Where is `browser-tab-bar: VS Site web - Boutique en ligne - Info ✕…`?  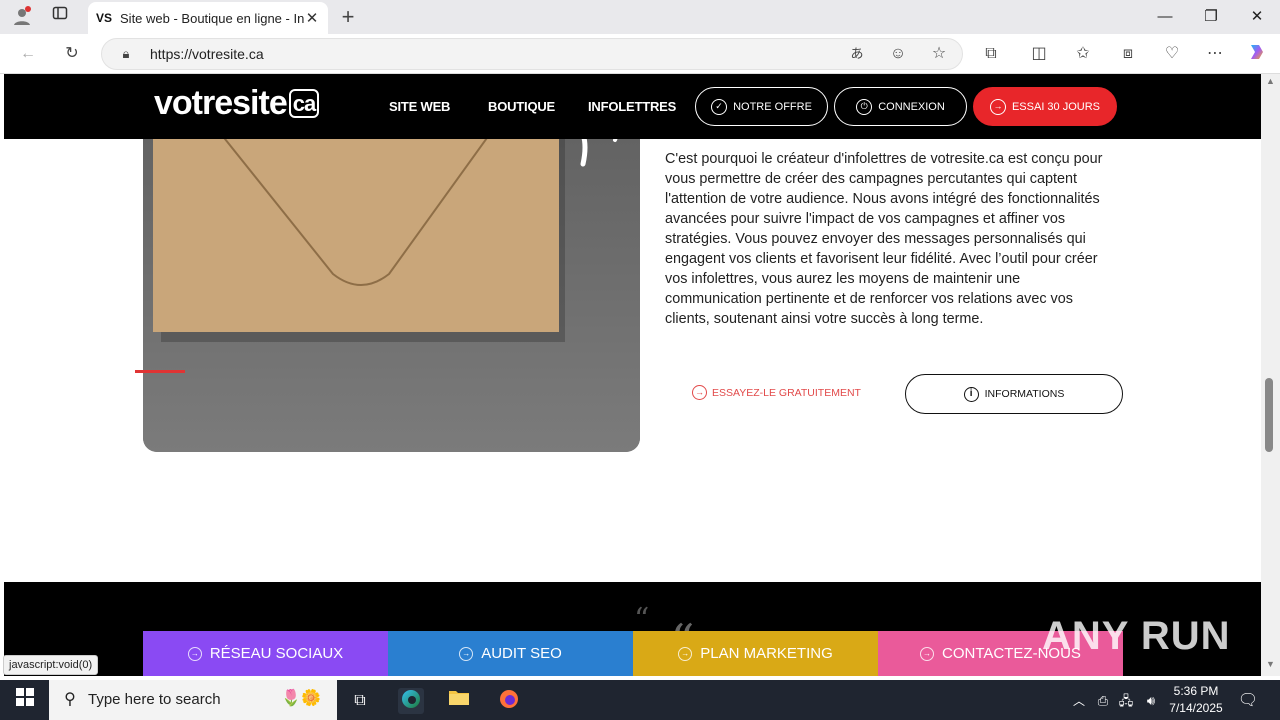
browser-tab-bar: VS Site web - Boutique en ligne - Info ✕… is located at coordinates (640, 17).